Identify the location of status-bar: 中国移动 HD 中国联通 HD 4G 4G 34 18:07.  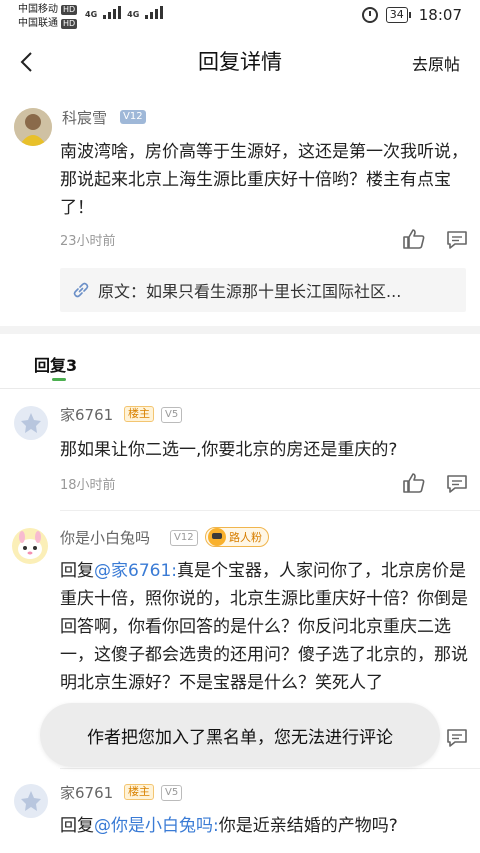
(240, 17).